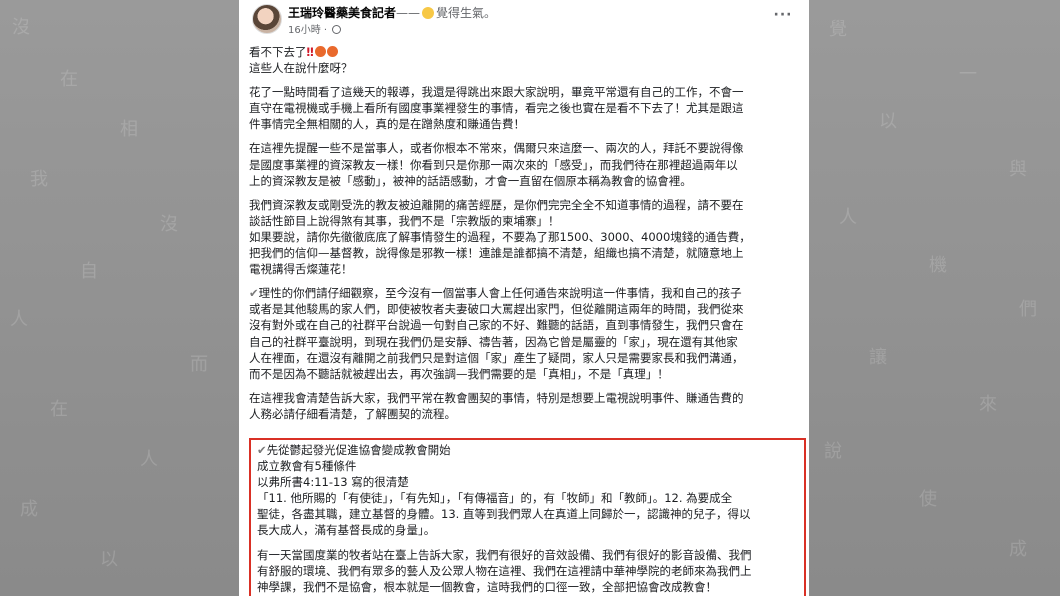 The image size is (1060, 596). Describe the element at coordinates (487, 586) in the screenshot. I see `text-line: 神學課，我們不是協會，根本就是一個教會，這時我們的口徑一致，全部把協會改成教會！` at that location.